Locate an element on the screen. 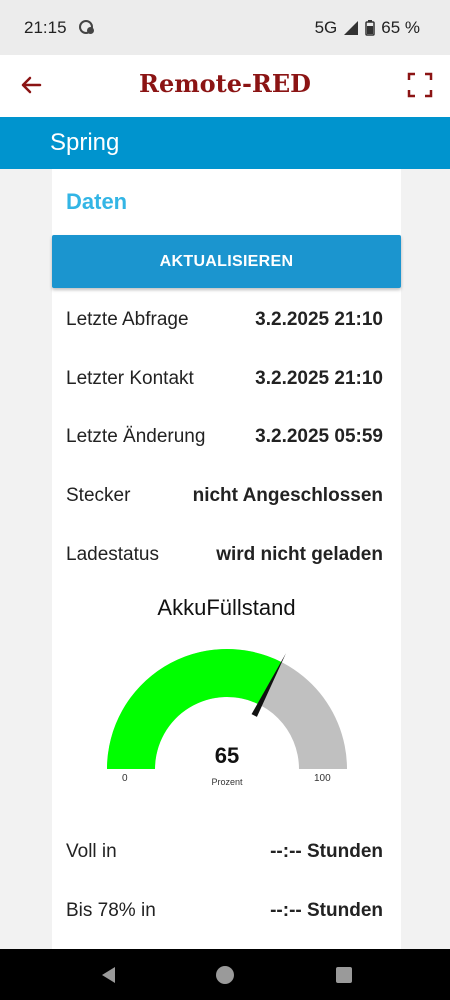 The image size is (450, 1000). fullscreen-icon is located at coordinates (420, 85).